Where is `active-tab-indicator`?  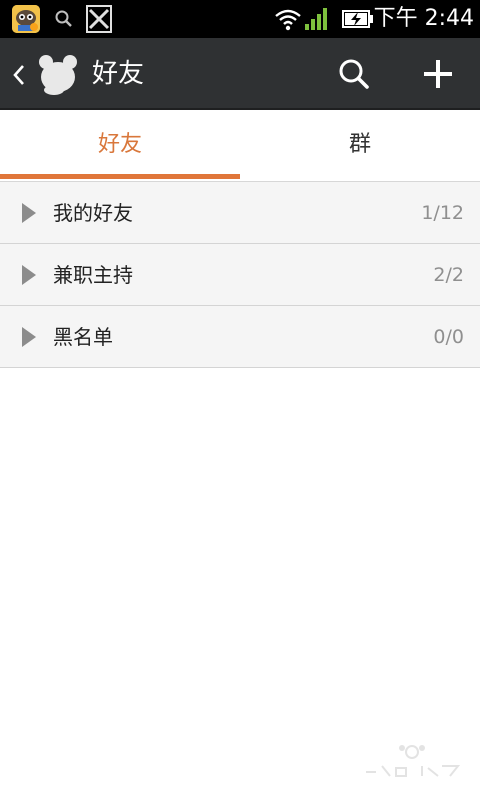
active-tab-indicator is located at coordinates (120, 176).